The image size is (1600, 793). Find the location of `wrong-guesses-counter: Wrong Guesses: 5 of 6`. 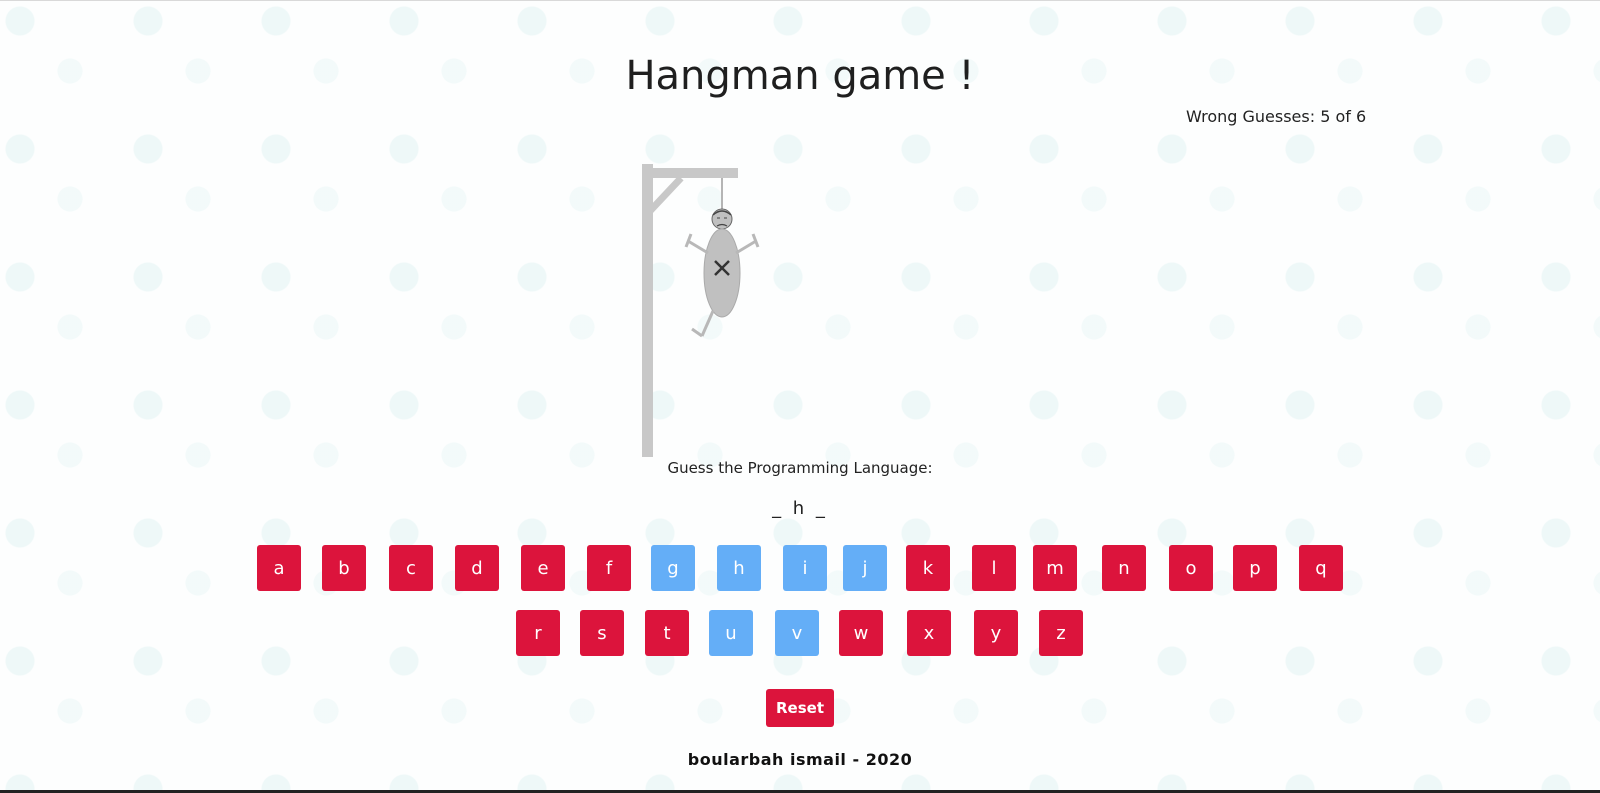

wrong-guesses-counter: Wrong Guesses: 5 of 6 is located at coordinates (1276, 116).